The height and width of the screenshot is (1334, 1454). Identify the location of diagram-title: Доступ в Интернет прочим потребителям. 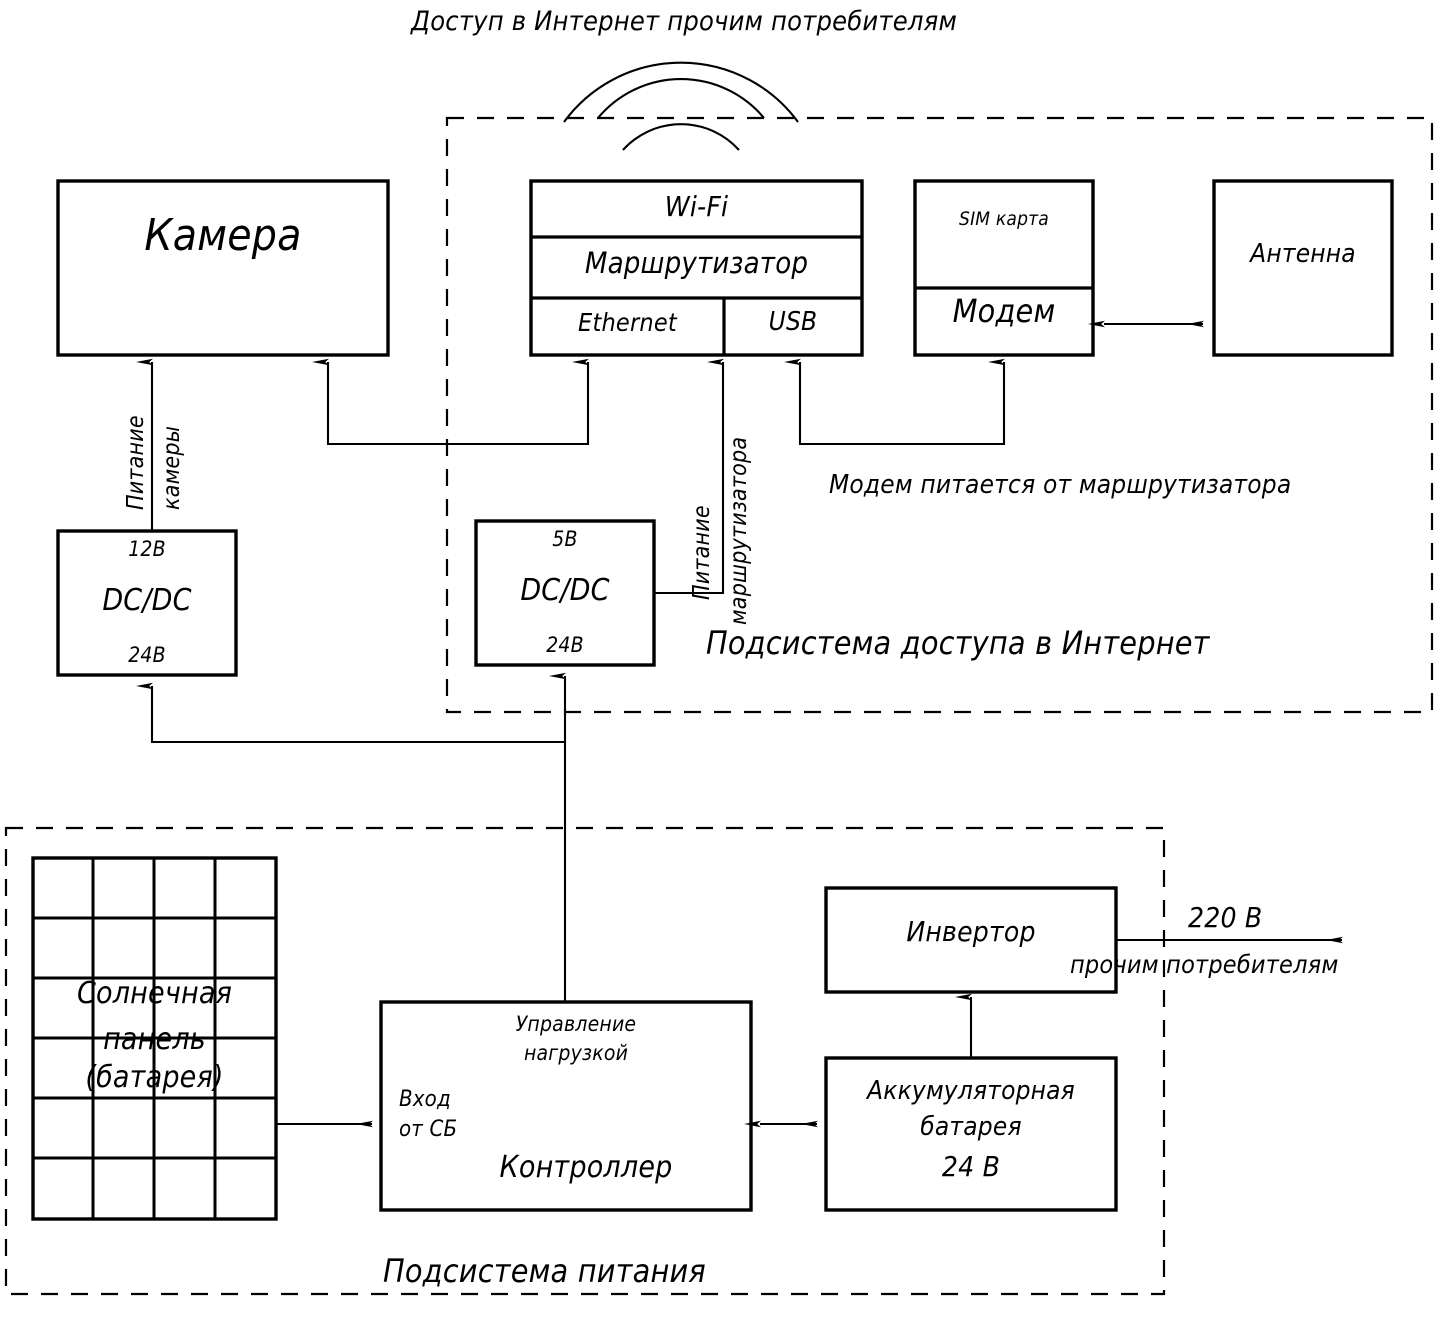
(684, 21).